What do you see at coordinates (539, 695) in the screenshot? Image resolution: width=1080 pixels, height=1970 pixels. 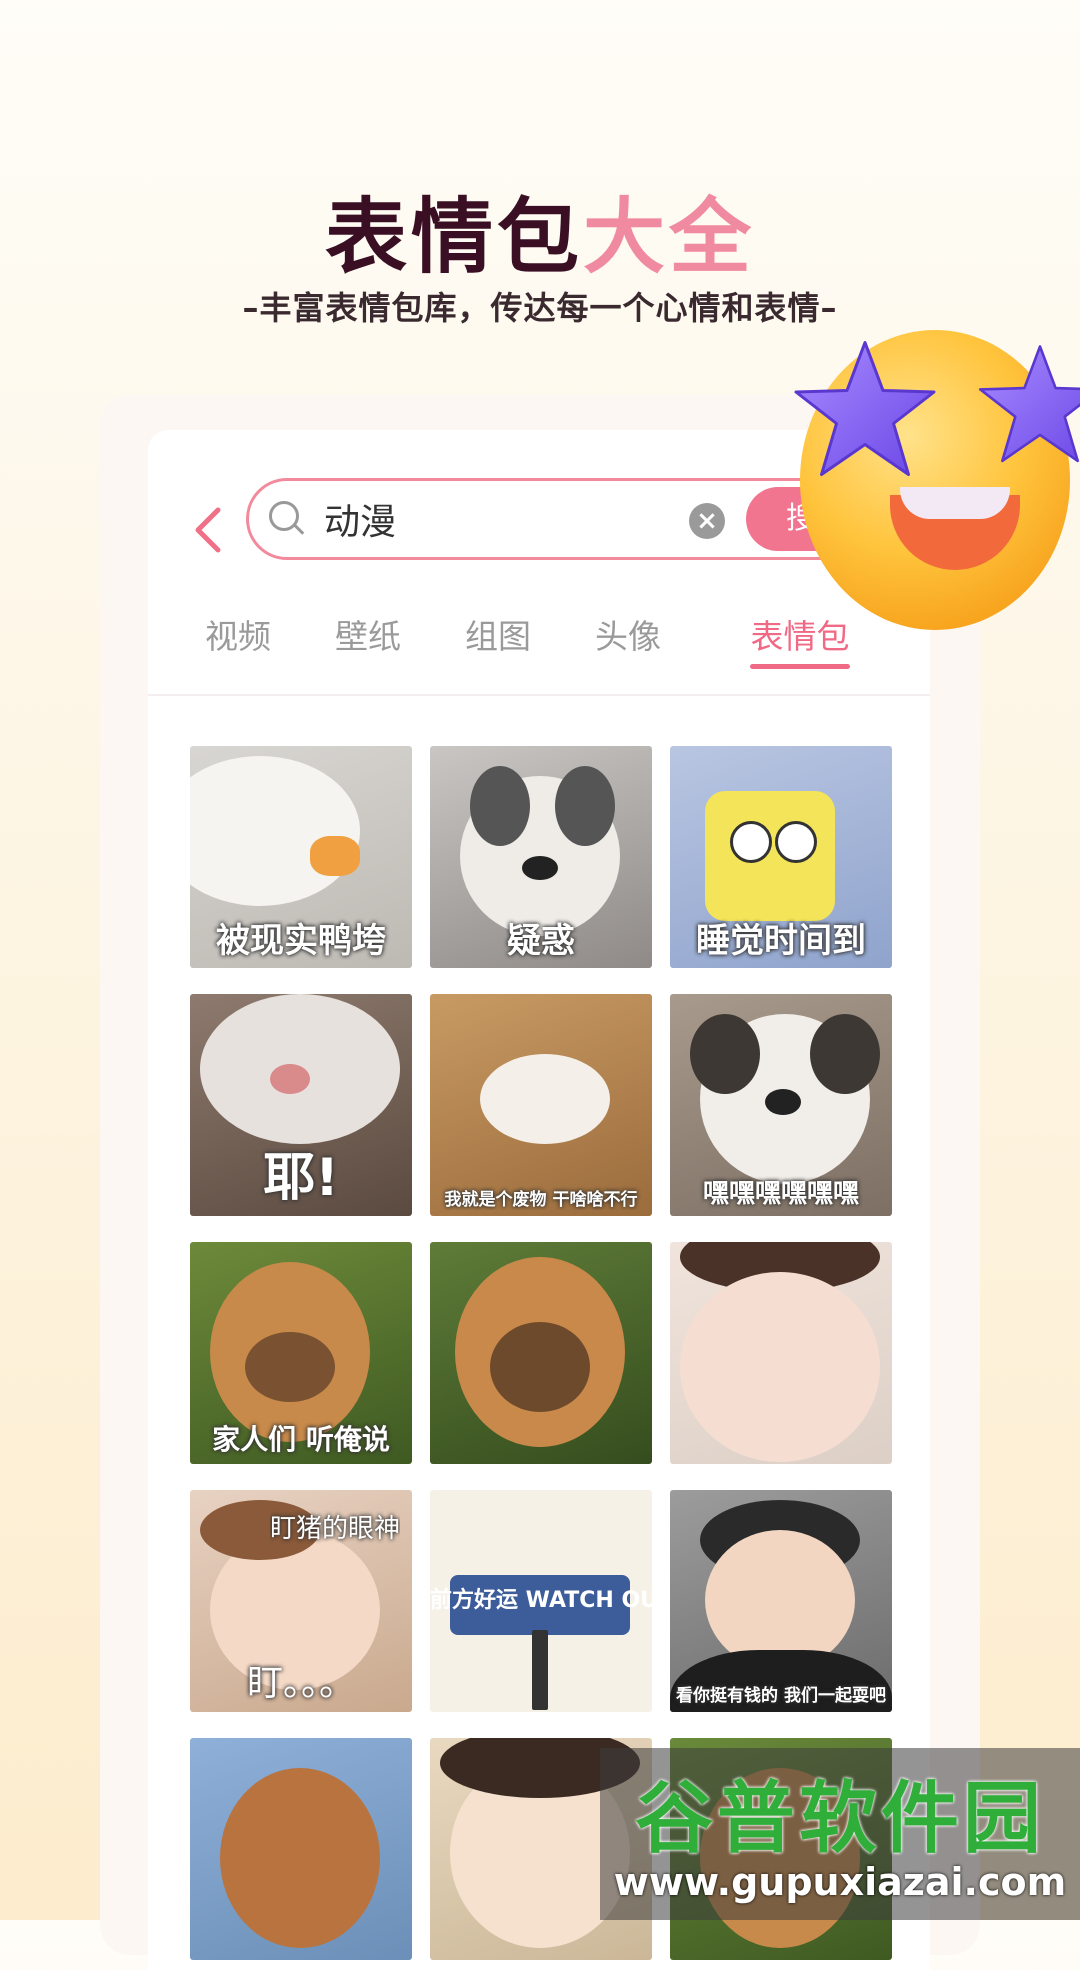 I see `tabs-divider` at bounding box center [539, 695].